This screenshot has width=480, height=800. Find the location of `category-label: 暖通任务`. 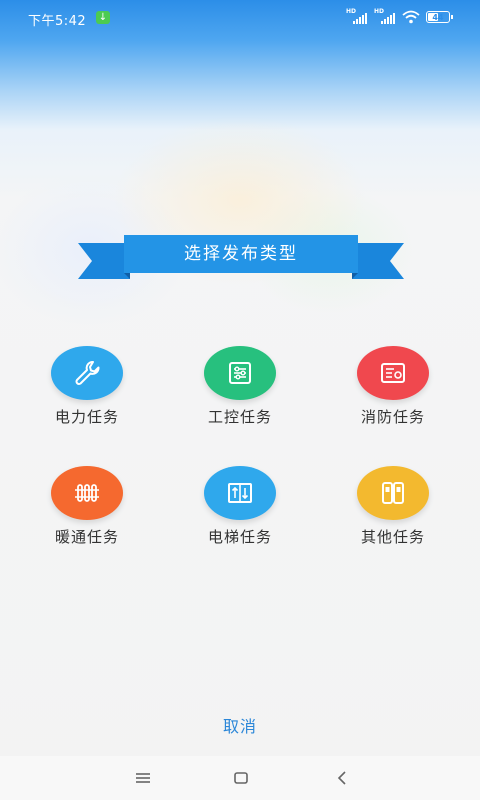

category-label: 暖通任务 is located at coordinates (86, 537).